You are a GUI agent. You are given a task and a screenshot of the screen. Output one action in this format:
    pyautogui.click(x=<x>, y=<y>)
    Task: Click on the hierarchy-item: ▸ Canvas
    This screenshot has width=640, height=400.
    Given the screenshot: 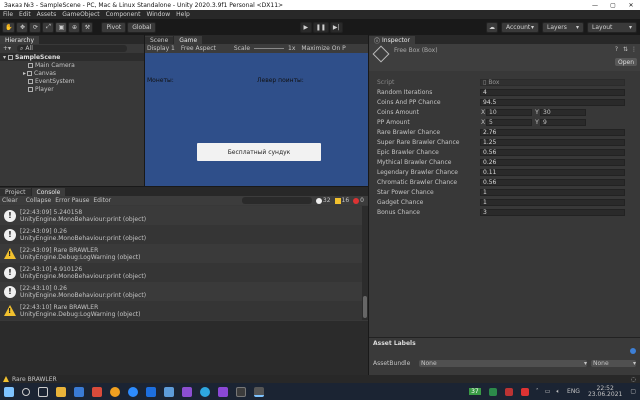 What is the action you would take?
    pyautogui.click(x=72, y=73)
    